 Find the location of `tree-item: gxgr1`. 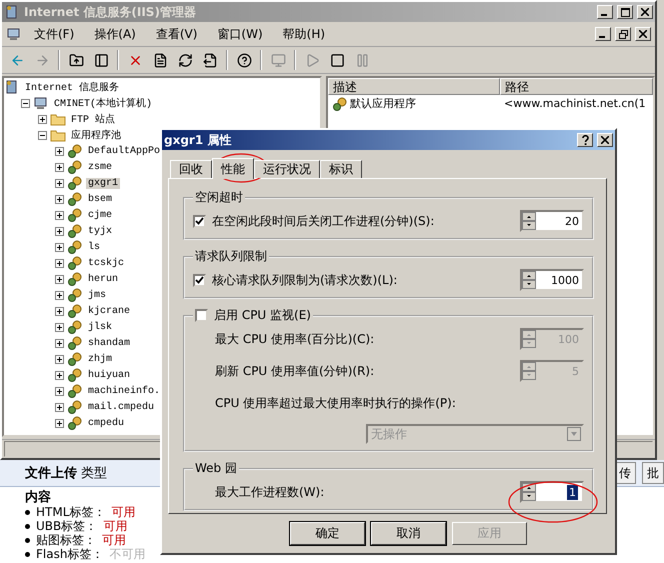

tree-item: gxgr1 is located at coordinates (103, 183).